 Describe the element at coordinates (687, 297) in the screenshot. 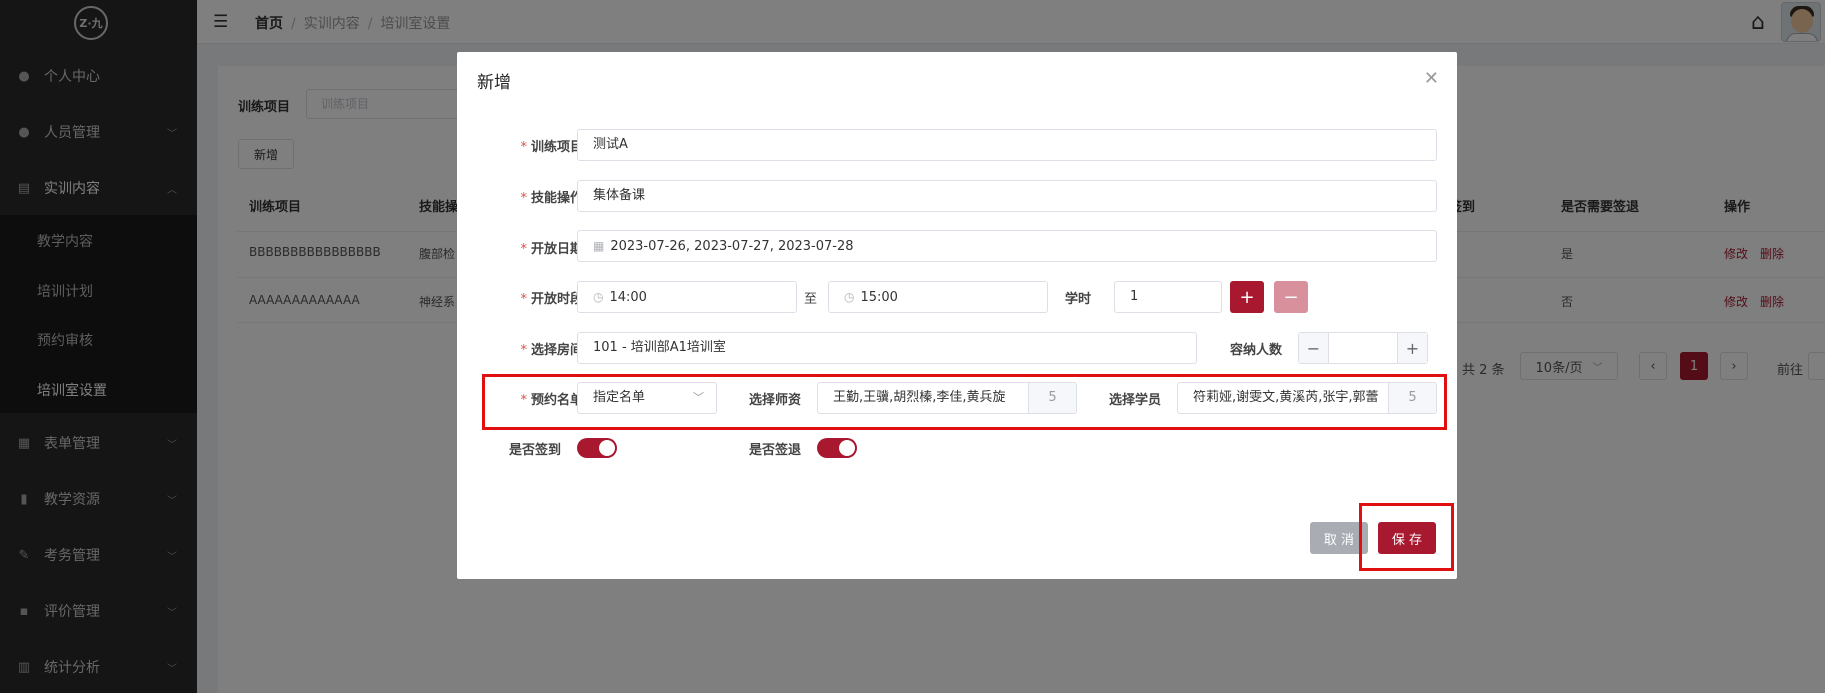

I see `start-time-input: ◷ 14:00` at that location.